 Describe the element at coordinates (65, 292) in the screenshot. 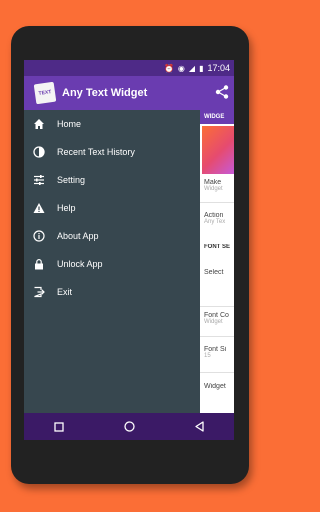

I see `drawer-item-label: Exit` at that location.